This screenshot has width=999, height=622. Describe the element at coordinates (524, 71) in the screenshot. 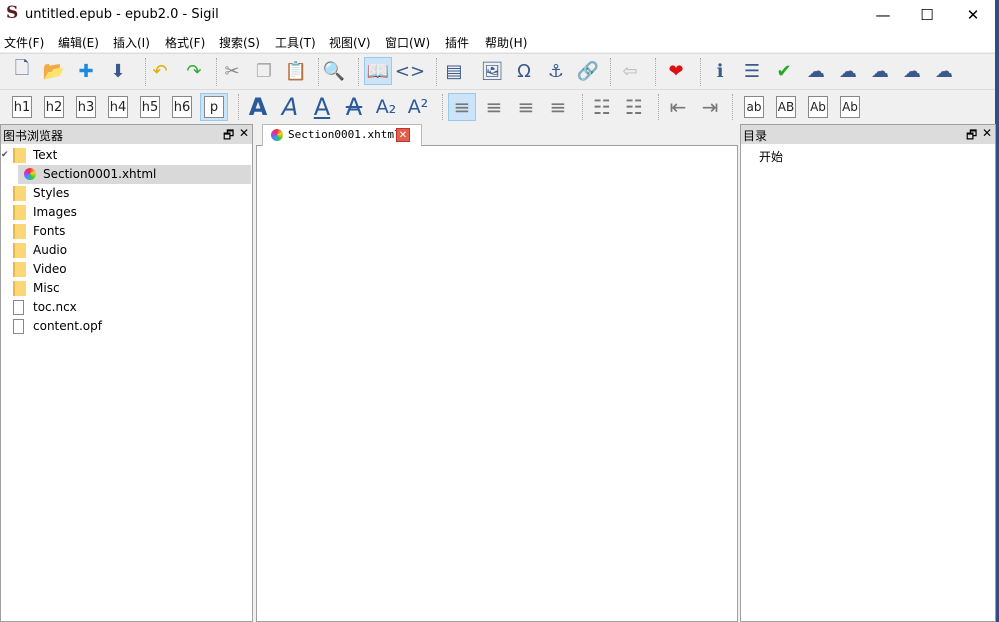

I see `special-char-icon: Ω` at that location.